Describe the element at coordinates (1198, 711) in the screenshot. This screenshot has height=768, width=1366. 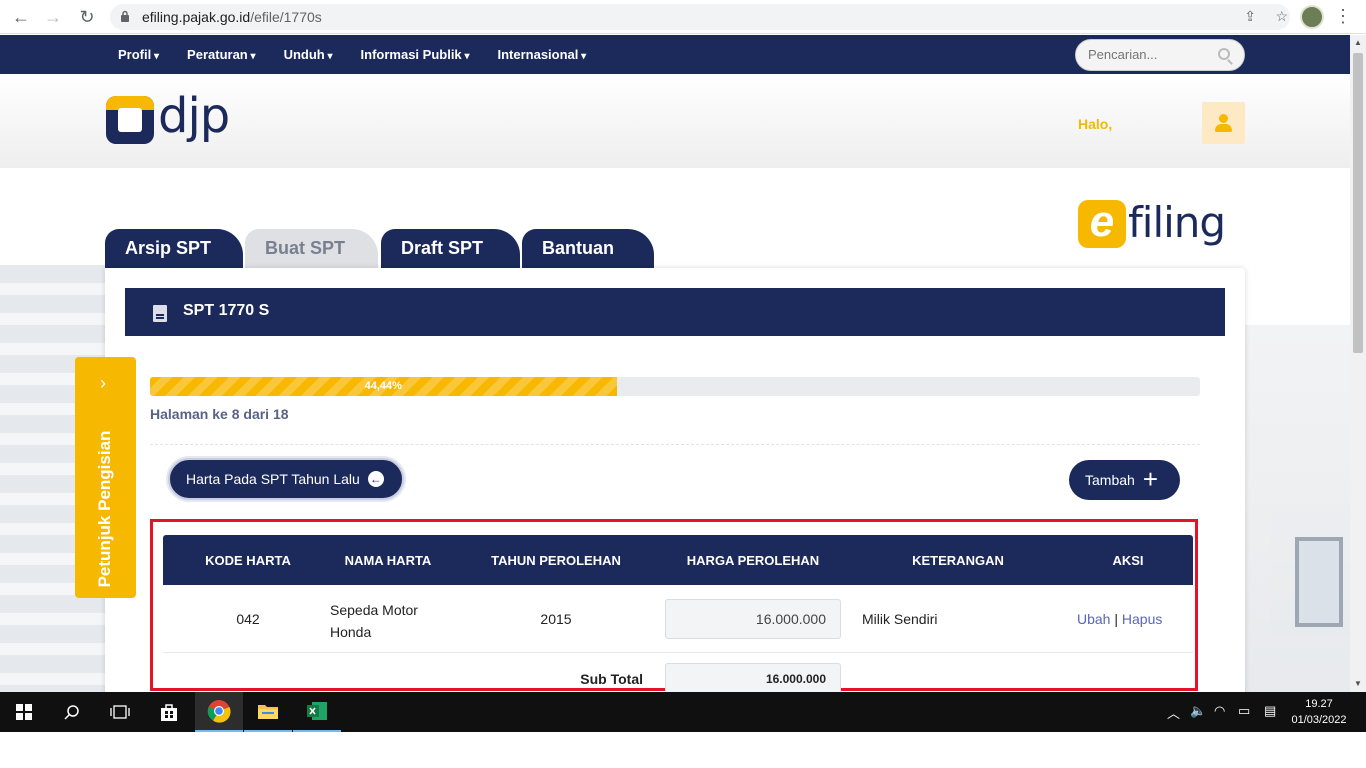
I see `volume-icon: 🔈` at that location.